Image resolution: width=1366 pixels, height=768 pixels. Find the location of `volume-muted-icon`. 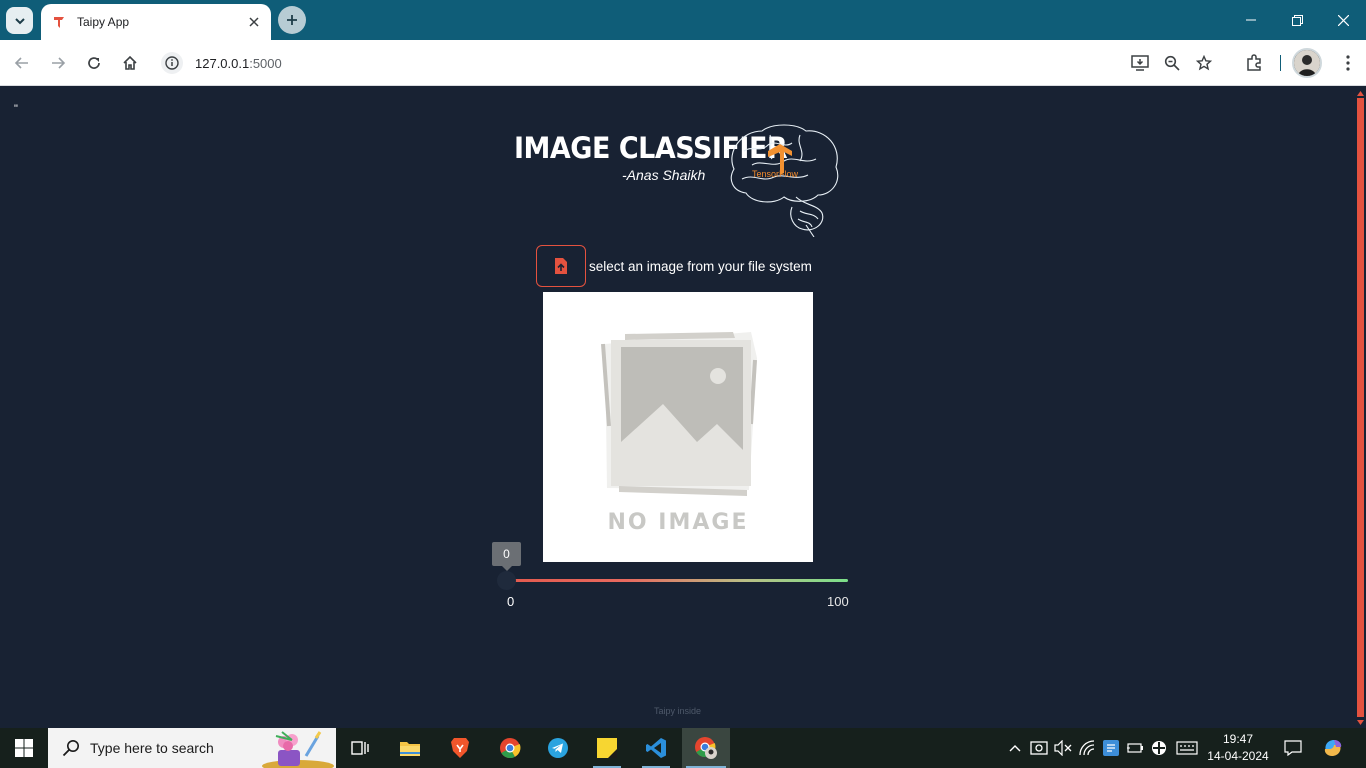

volume-muted-icon is located at coordinates (1063, 748).